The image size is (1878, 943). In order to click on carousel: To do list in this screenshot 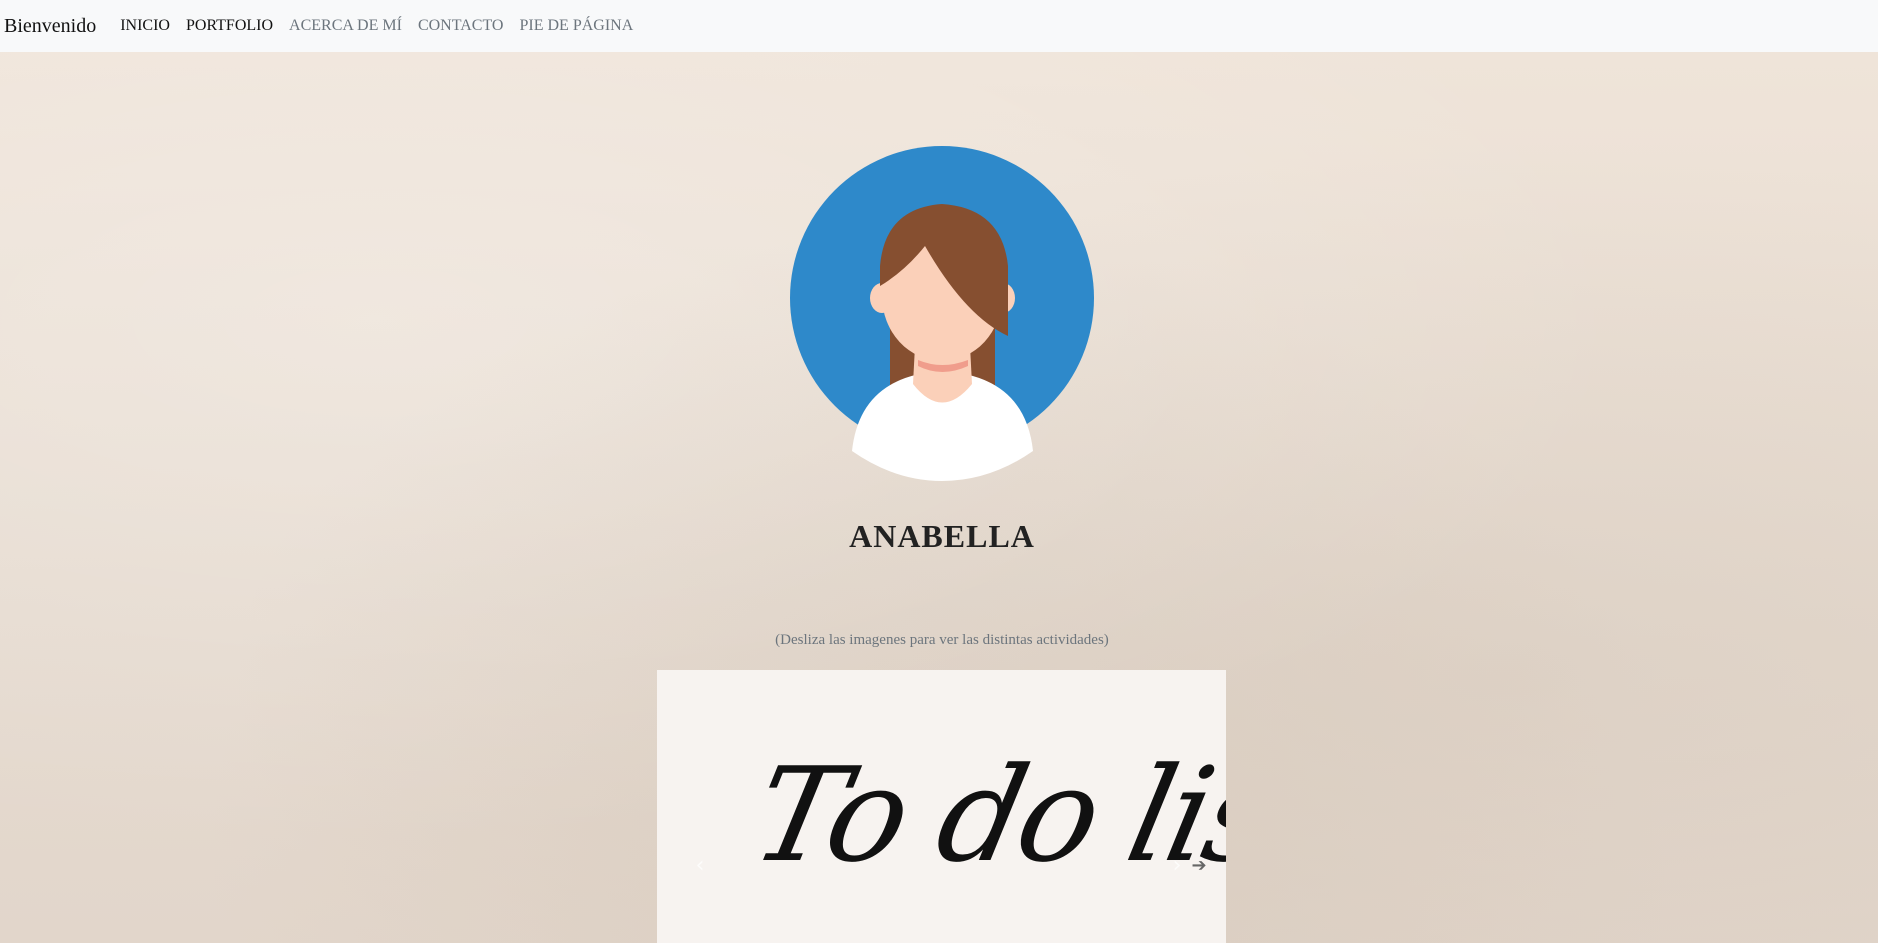, I will do `click(941, 806)`.